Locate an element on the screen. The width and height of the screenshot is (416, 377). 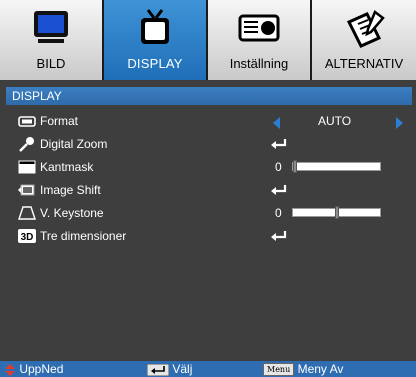
enter-key-icon is located at coordinates (158, 369).